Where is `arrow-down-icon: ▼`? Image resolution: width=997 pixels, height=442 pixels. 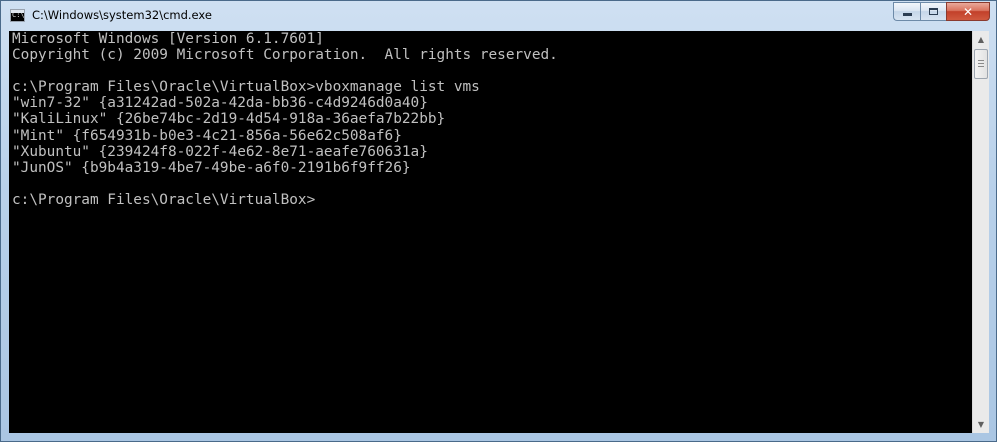 arrow-down-icon: ▼ is located at coordinates (981, 424).